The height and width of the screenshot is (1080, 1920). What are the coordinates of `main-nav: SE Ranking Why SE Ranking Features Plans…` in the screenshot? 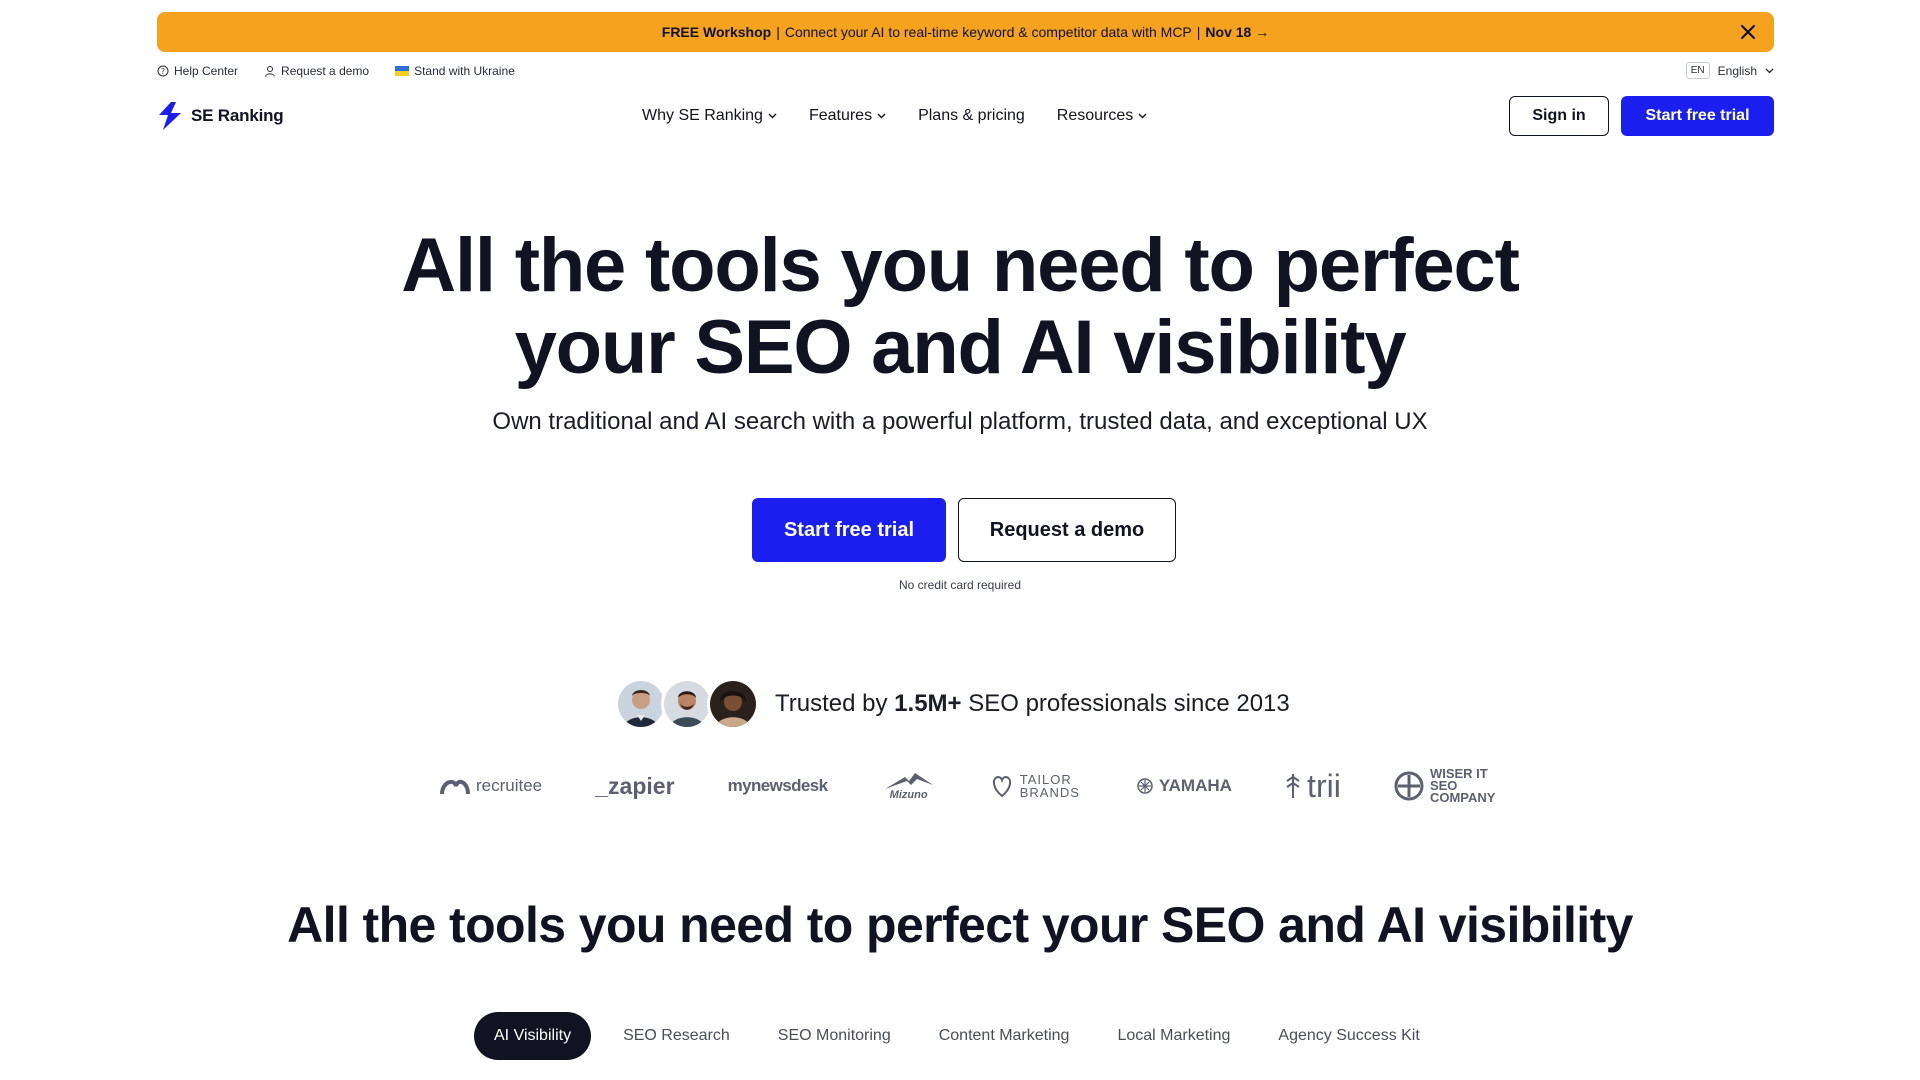 It's located at (965, 117).